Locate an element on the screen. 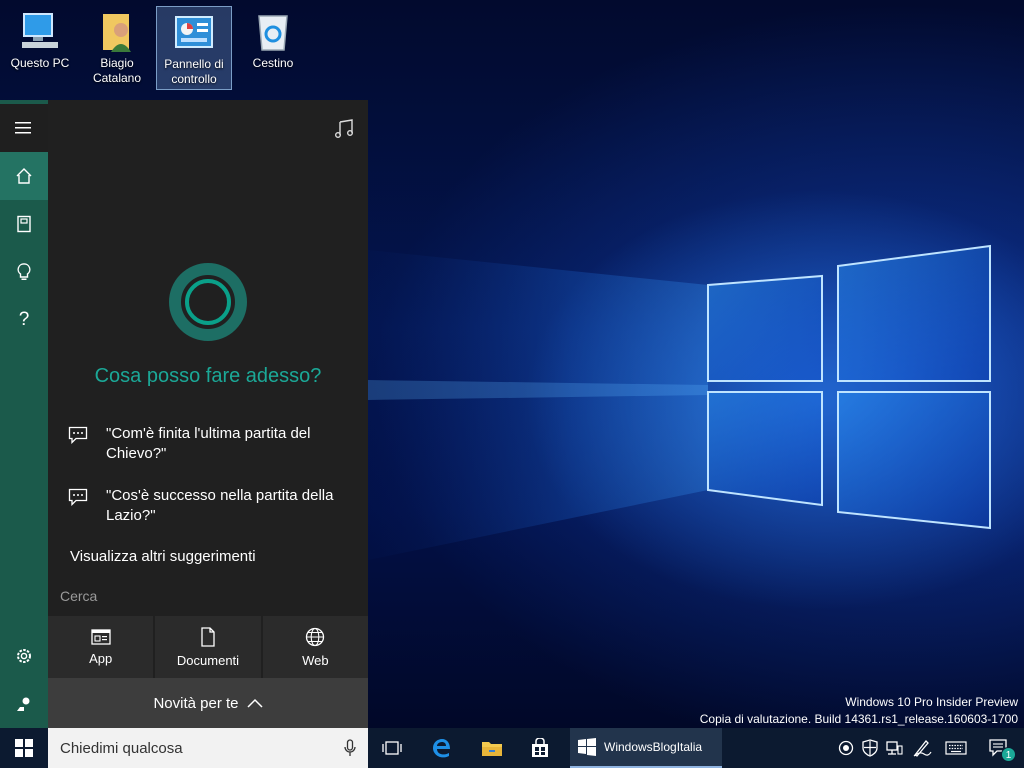 This screenshot has height=768, width=1024. recycle-bin-icon is located at coordinates (273, 32).